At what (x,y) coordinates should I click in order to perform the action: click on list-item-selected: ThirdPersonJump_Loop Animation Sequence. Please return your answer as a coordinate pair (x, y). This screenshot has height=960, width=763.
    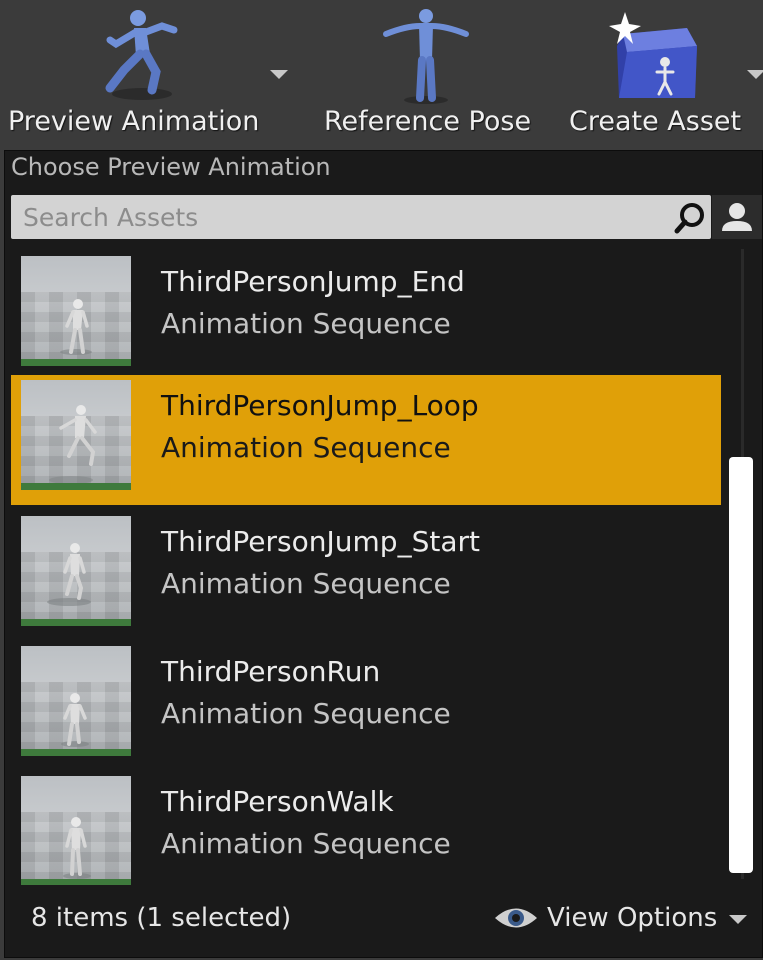
    Looking at the image, I should click on (366, 440).